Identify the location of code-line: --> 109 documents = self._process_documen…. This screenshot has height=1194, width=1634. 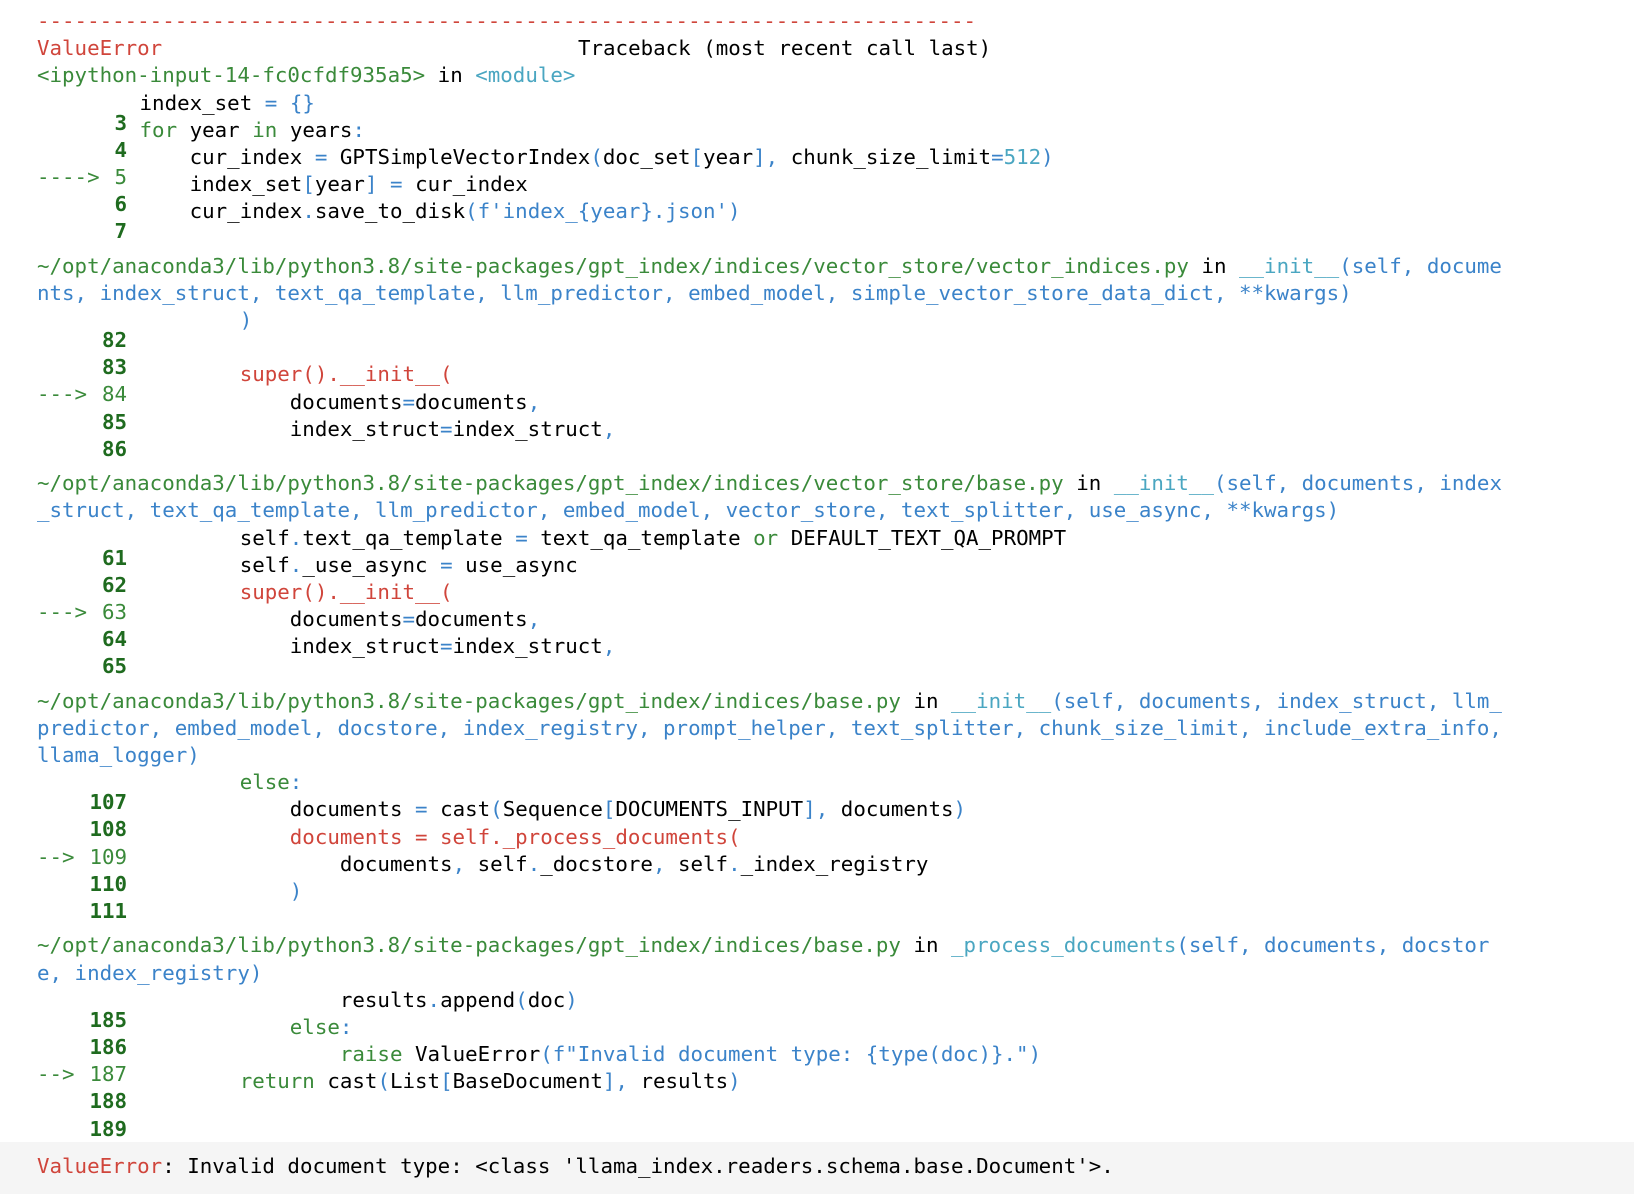
(835, 846).